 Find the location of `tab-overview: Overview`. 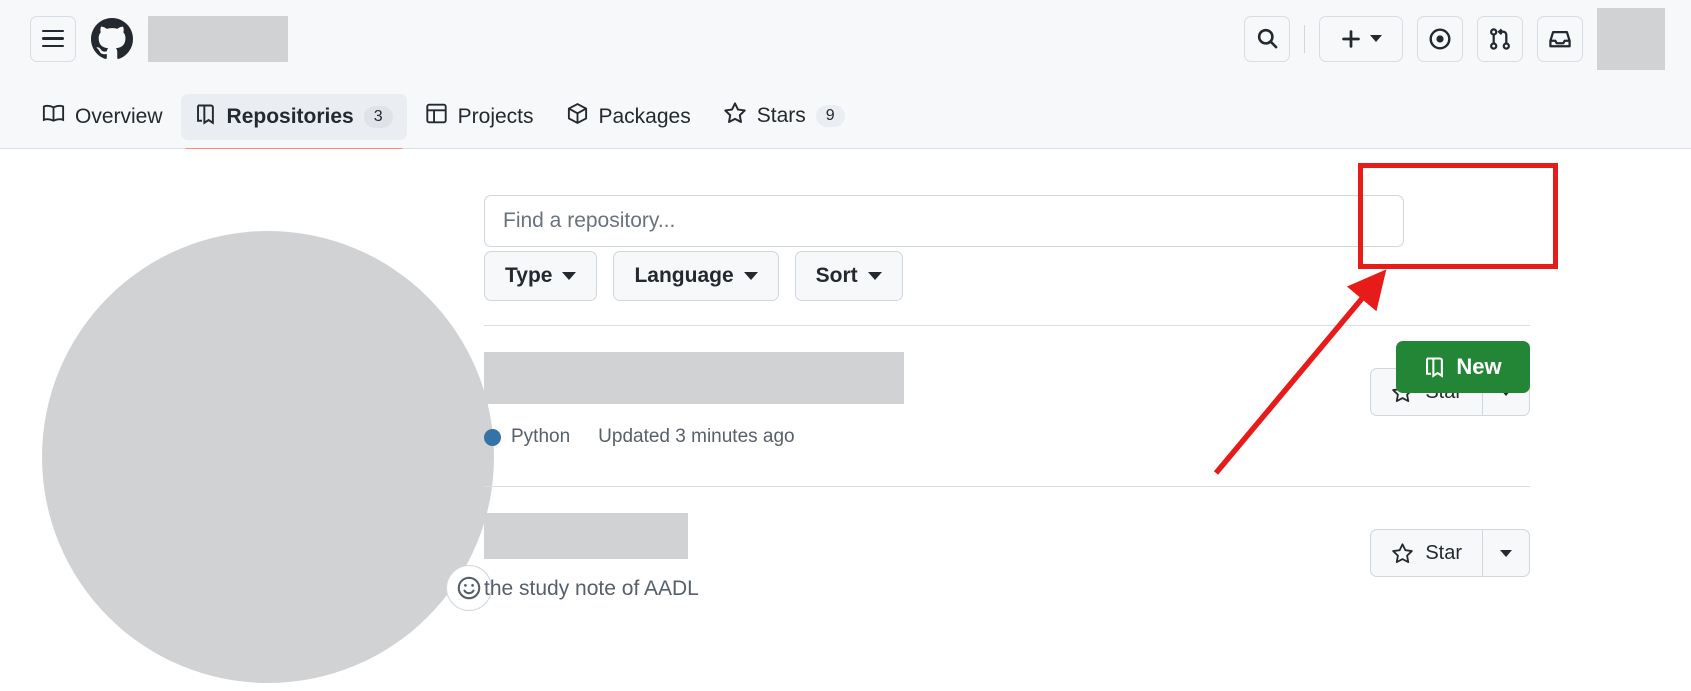

tab-overview: Overview is located at coordinates (102, 116).